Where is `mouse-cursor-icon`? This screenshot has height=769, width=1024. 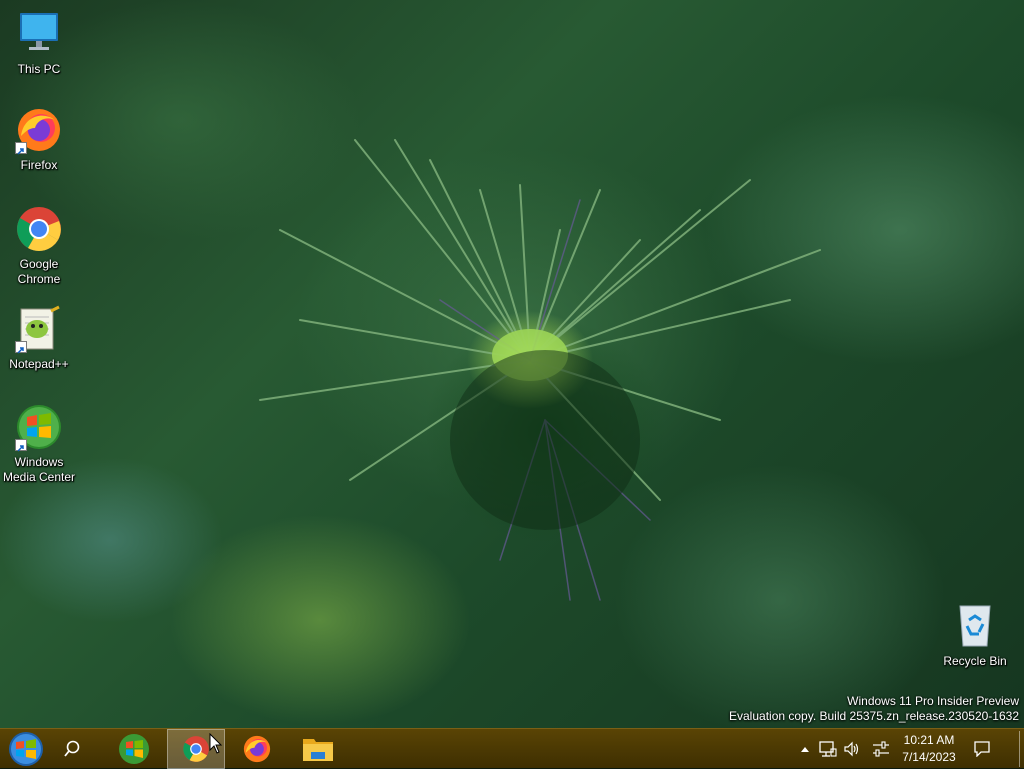
mouse-cursor-icon is located at coordinates (216, 743).